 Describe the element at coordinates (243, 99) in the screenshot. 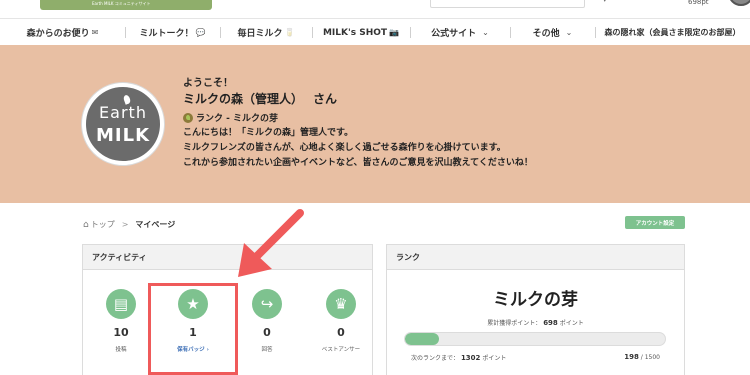

I see `user-name: ミルクの森（管理人）` at that location.